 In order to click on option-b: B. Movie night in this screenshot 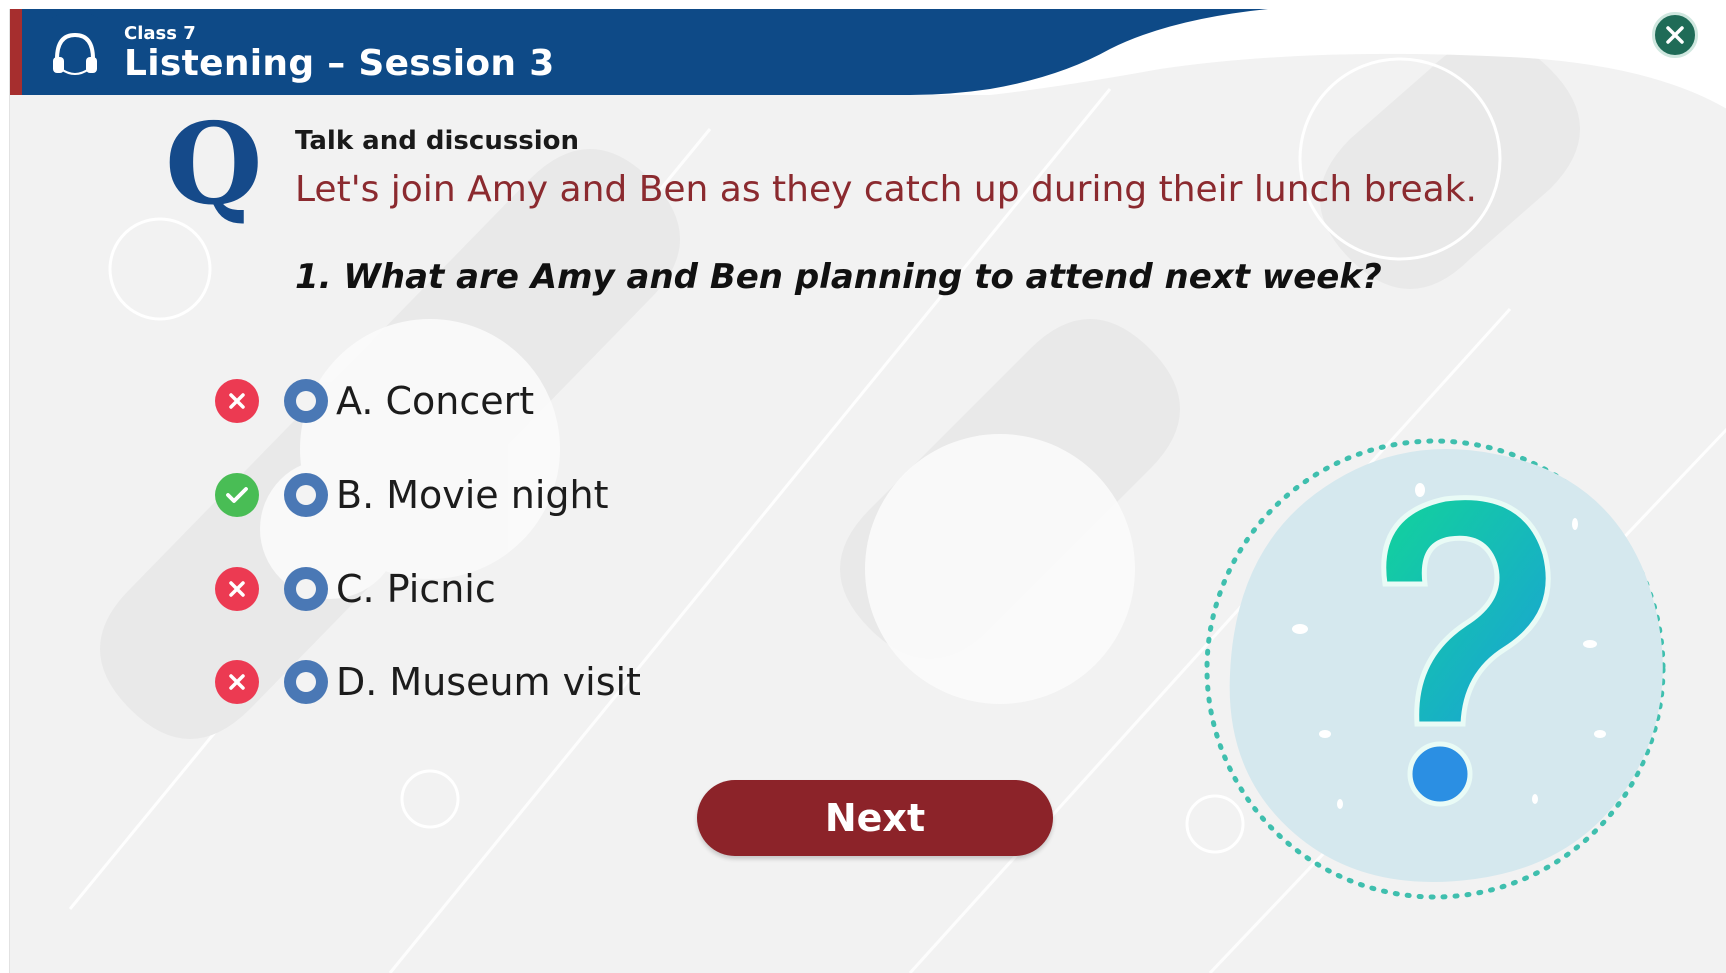, I will do `click(412, 495)`.